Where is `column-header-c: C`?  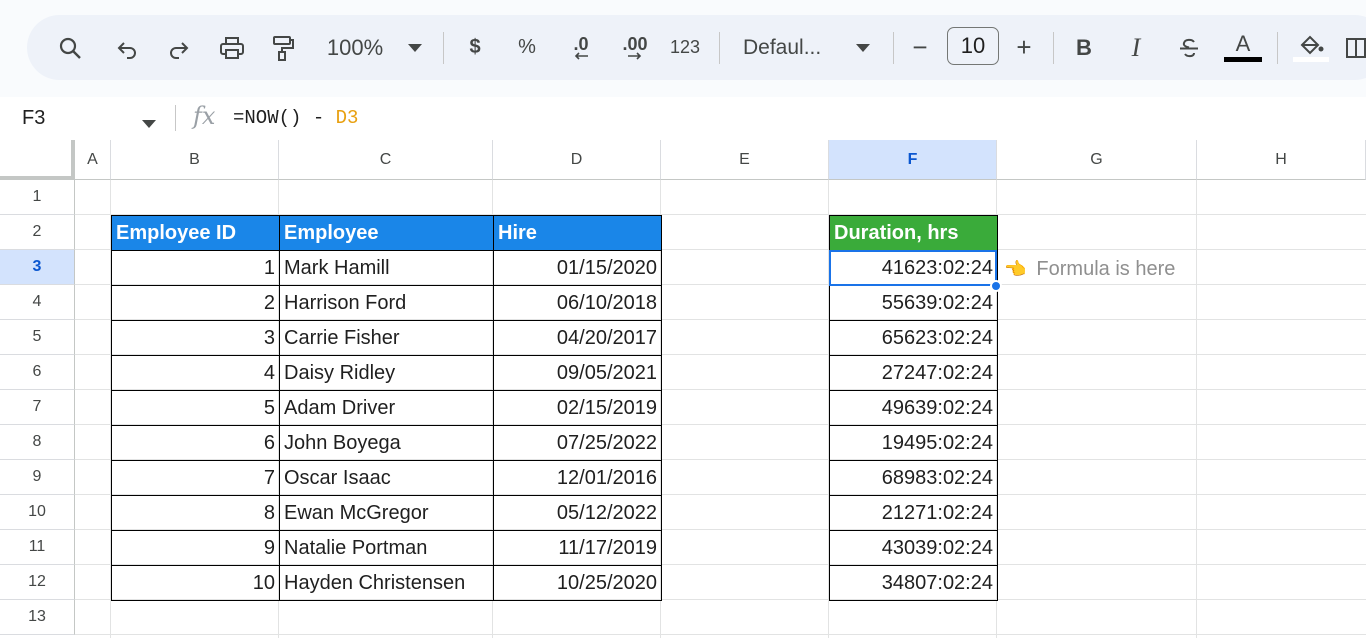
column-header-c: C is located at coordinates (386, 160).